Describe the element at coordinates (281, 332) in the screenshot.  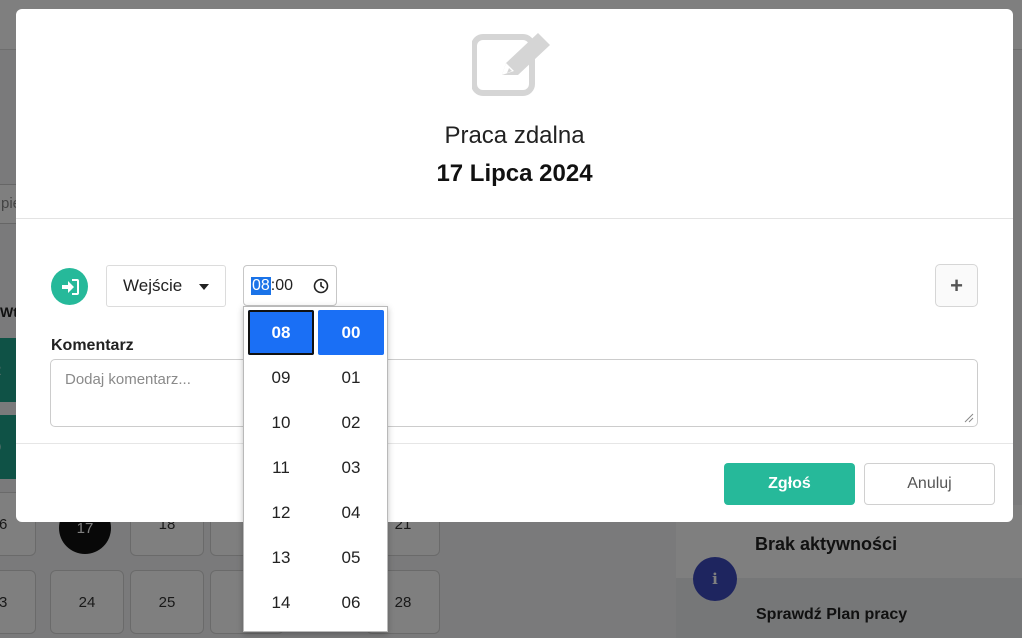
I see `hour-option: 08` at that location.